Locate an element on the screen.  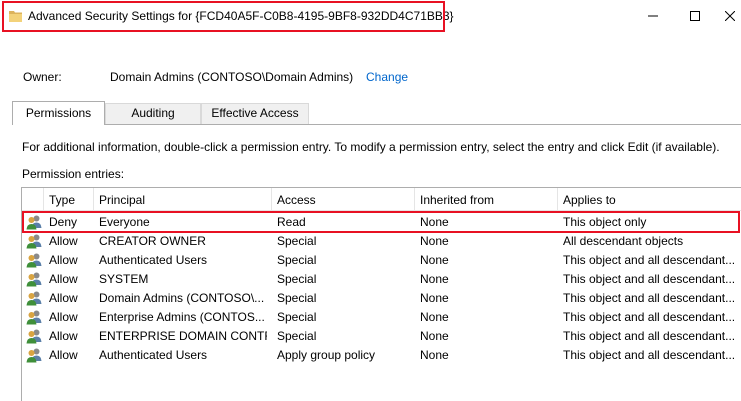
close-button is located at coordinates (729, 16).